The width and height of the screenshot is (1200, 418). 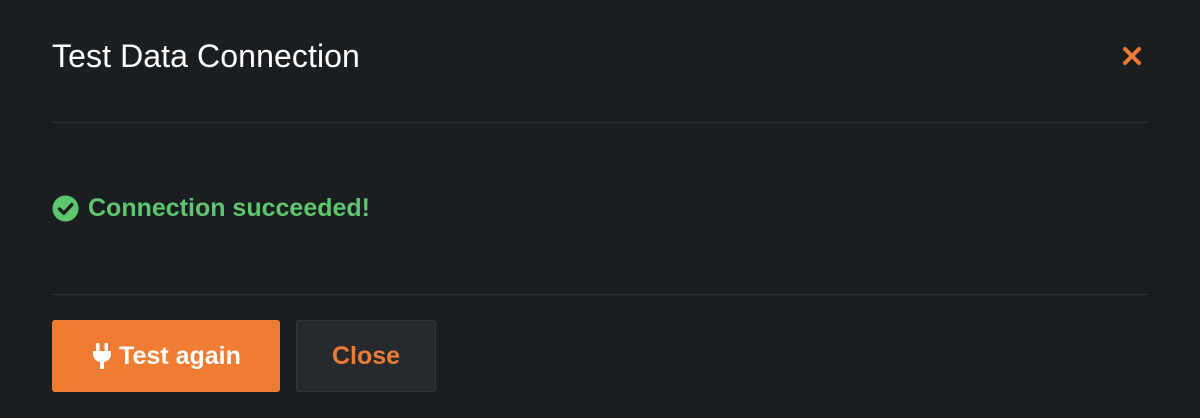 I want to click on close-button: Close, so click(x=366, y=356).